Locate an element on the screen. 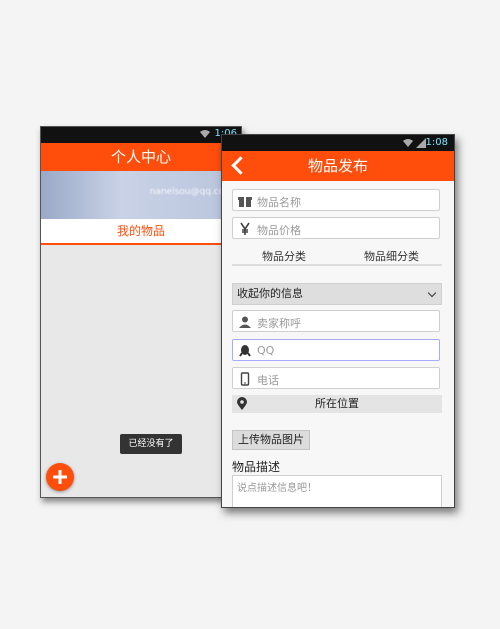 This screenshot has height=629, width=500. seller-name-input: 卖家称呼 is located at coordinates (336, 321).